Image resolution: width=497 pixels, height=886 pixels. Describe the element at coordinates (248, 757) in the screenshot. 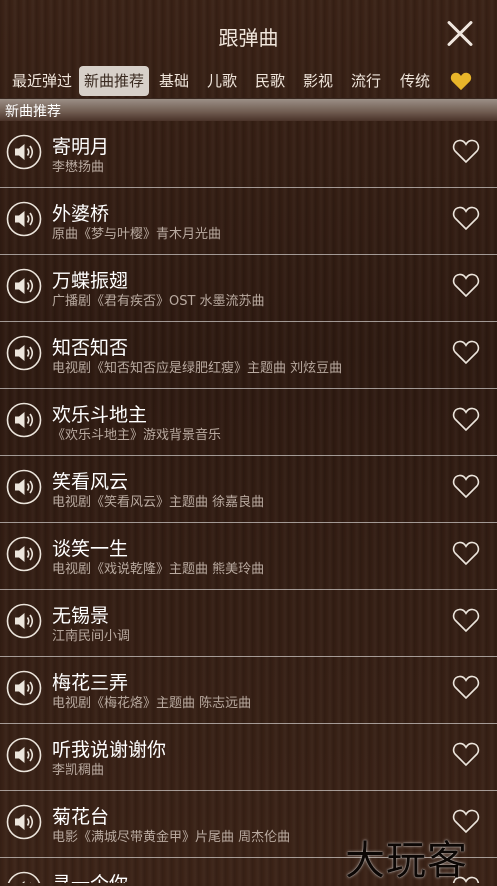

I see `list-item: 听我说谢谢你 李凯稠曲` at that location.